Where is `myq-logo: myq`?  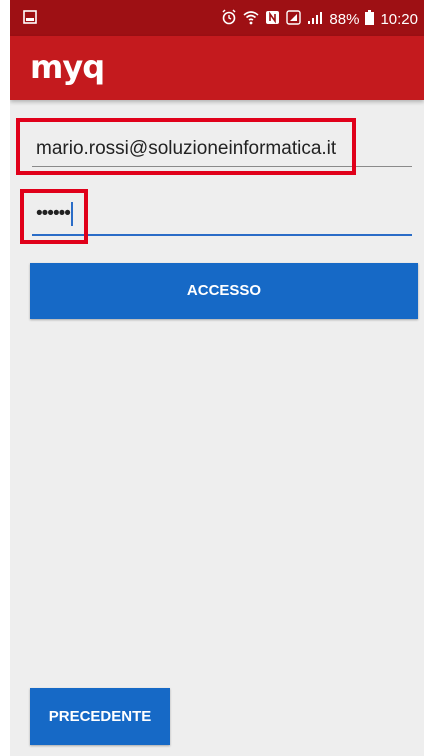 myq-logo: myq is located at coordinates (67, 67).